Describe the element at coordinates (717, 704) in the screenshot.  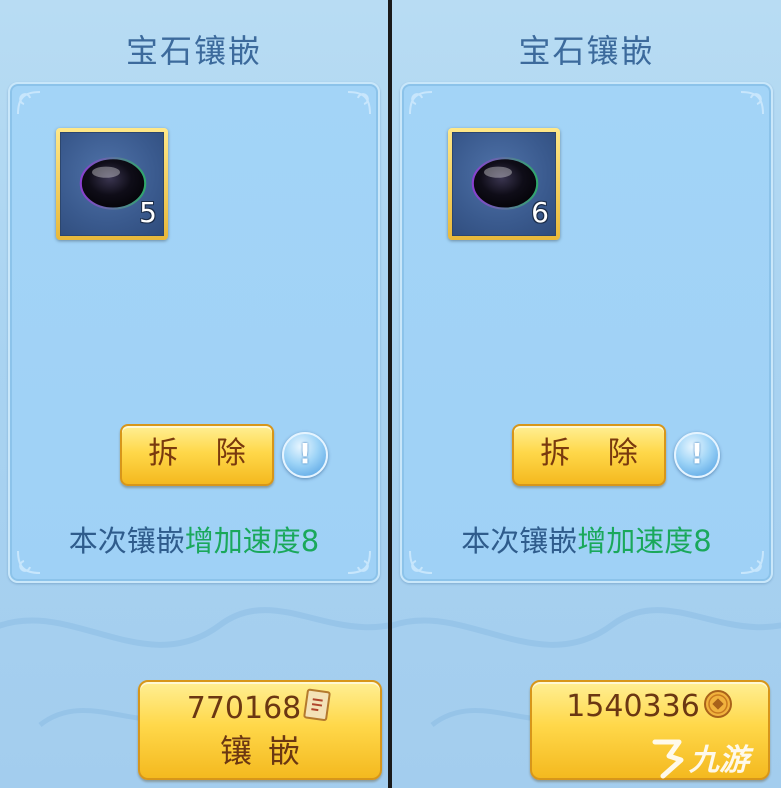
I see `copper-coin-icon` at that location.